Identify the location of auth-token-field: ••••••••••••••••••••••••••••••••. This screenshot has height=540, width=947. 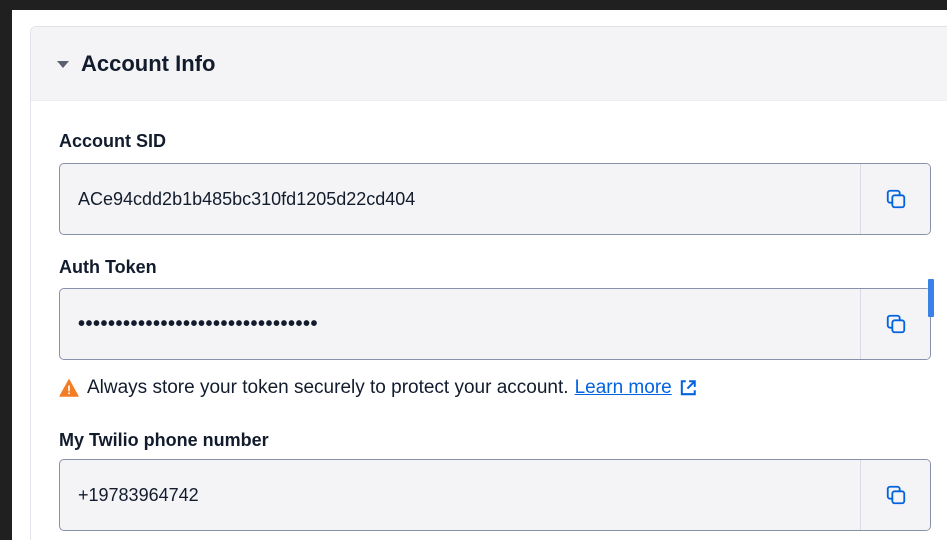
(495, 324).